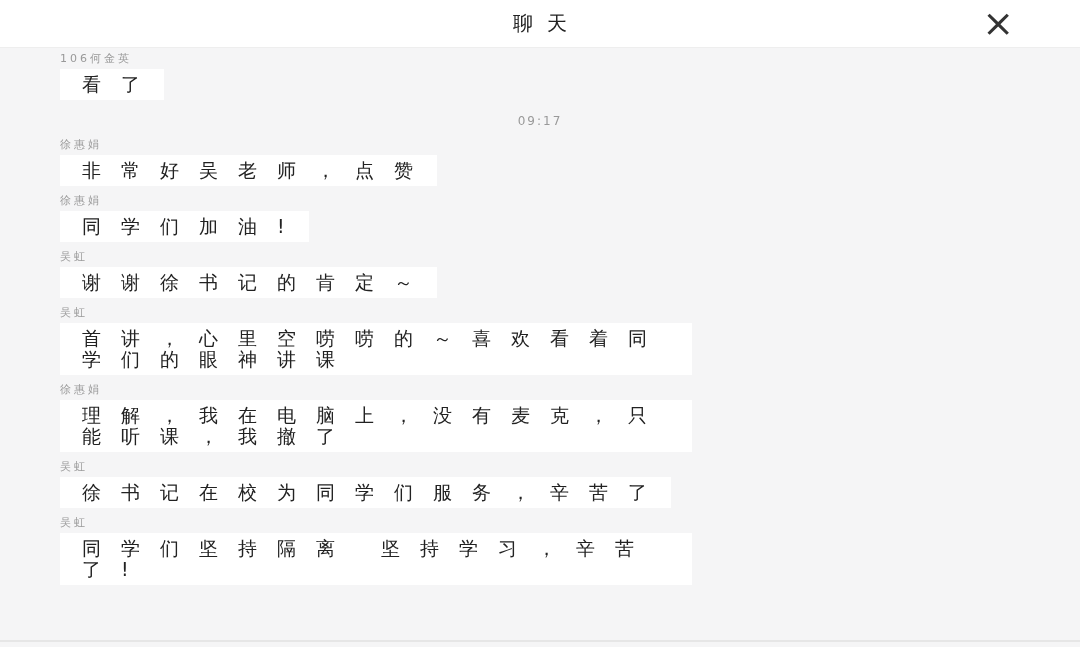 This screenshot has height=647, width=1080. Describe the element at coordinates (184, 226) in the screenshot. I see `message-bubble: 同学们加油!` at that location.